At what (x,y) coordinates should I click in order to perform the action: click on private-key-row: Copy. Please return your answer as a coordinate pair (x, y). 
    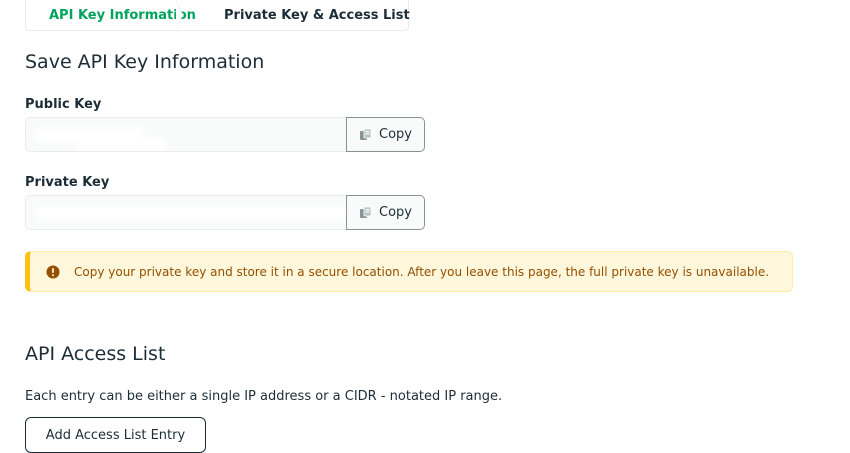
    Looking at the image, I should click on (225, 213).